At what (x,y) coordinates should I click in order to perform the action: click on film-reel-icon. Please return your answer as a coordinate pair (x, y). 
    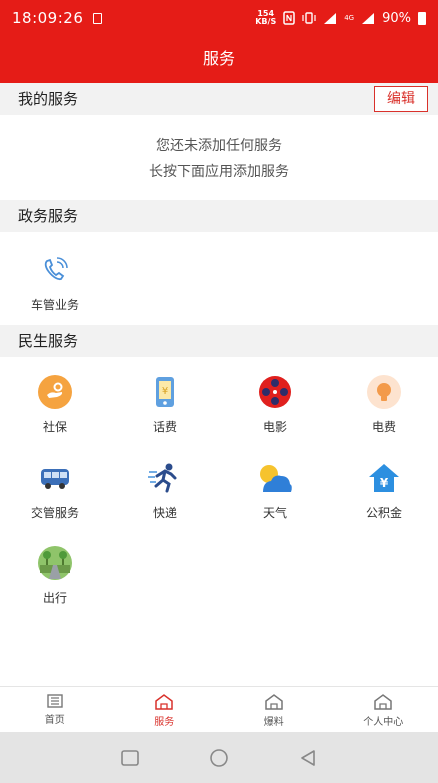
    Looking at the image, I should click on (275, 392).